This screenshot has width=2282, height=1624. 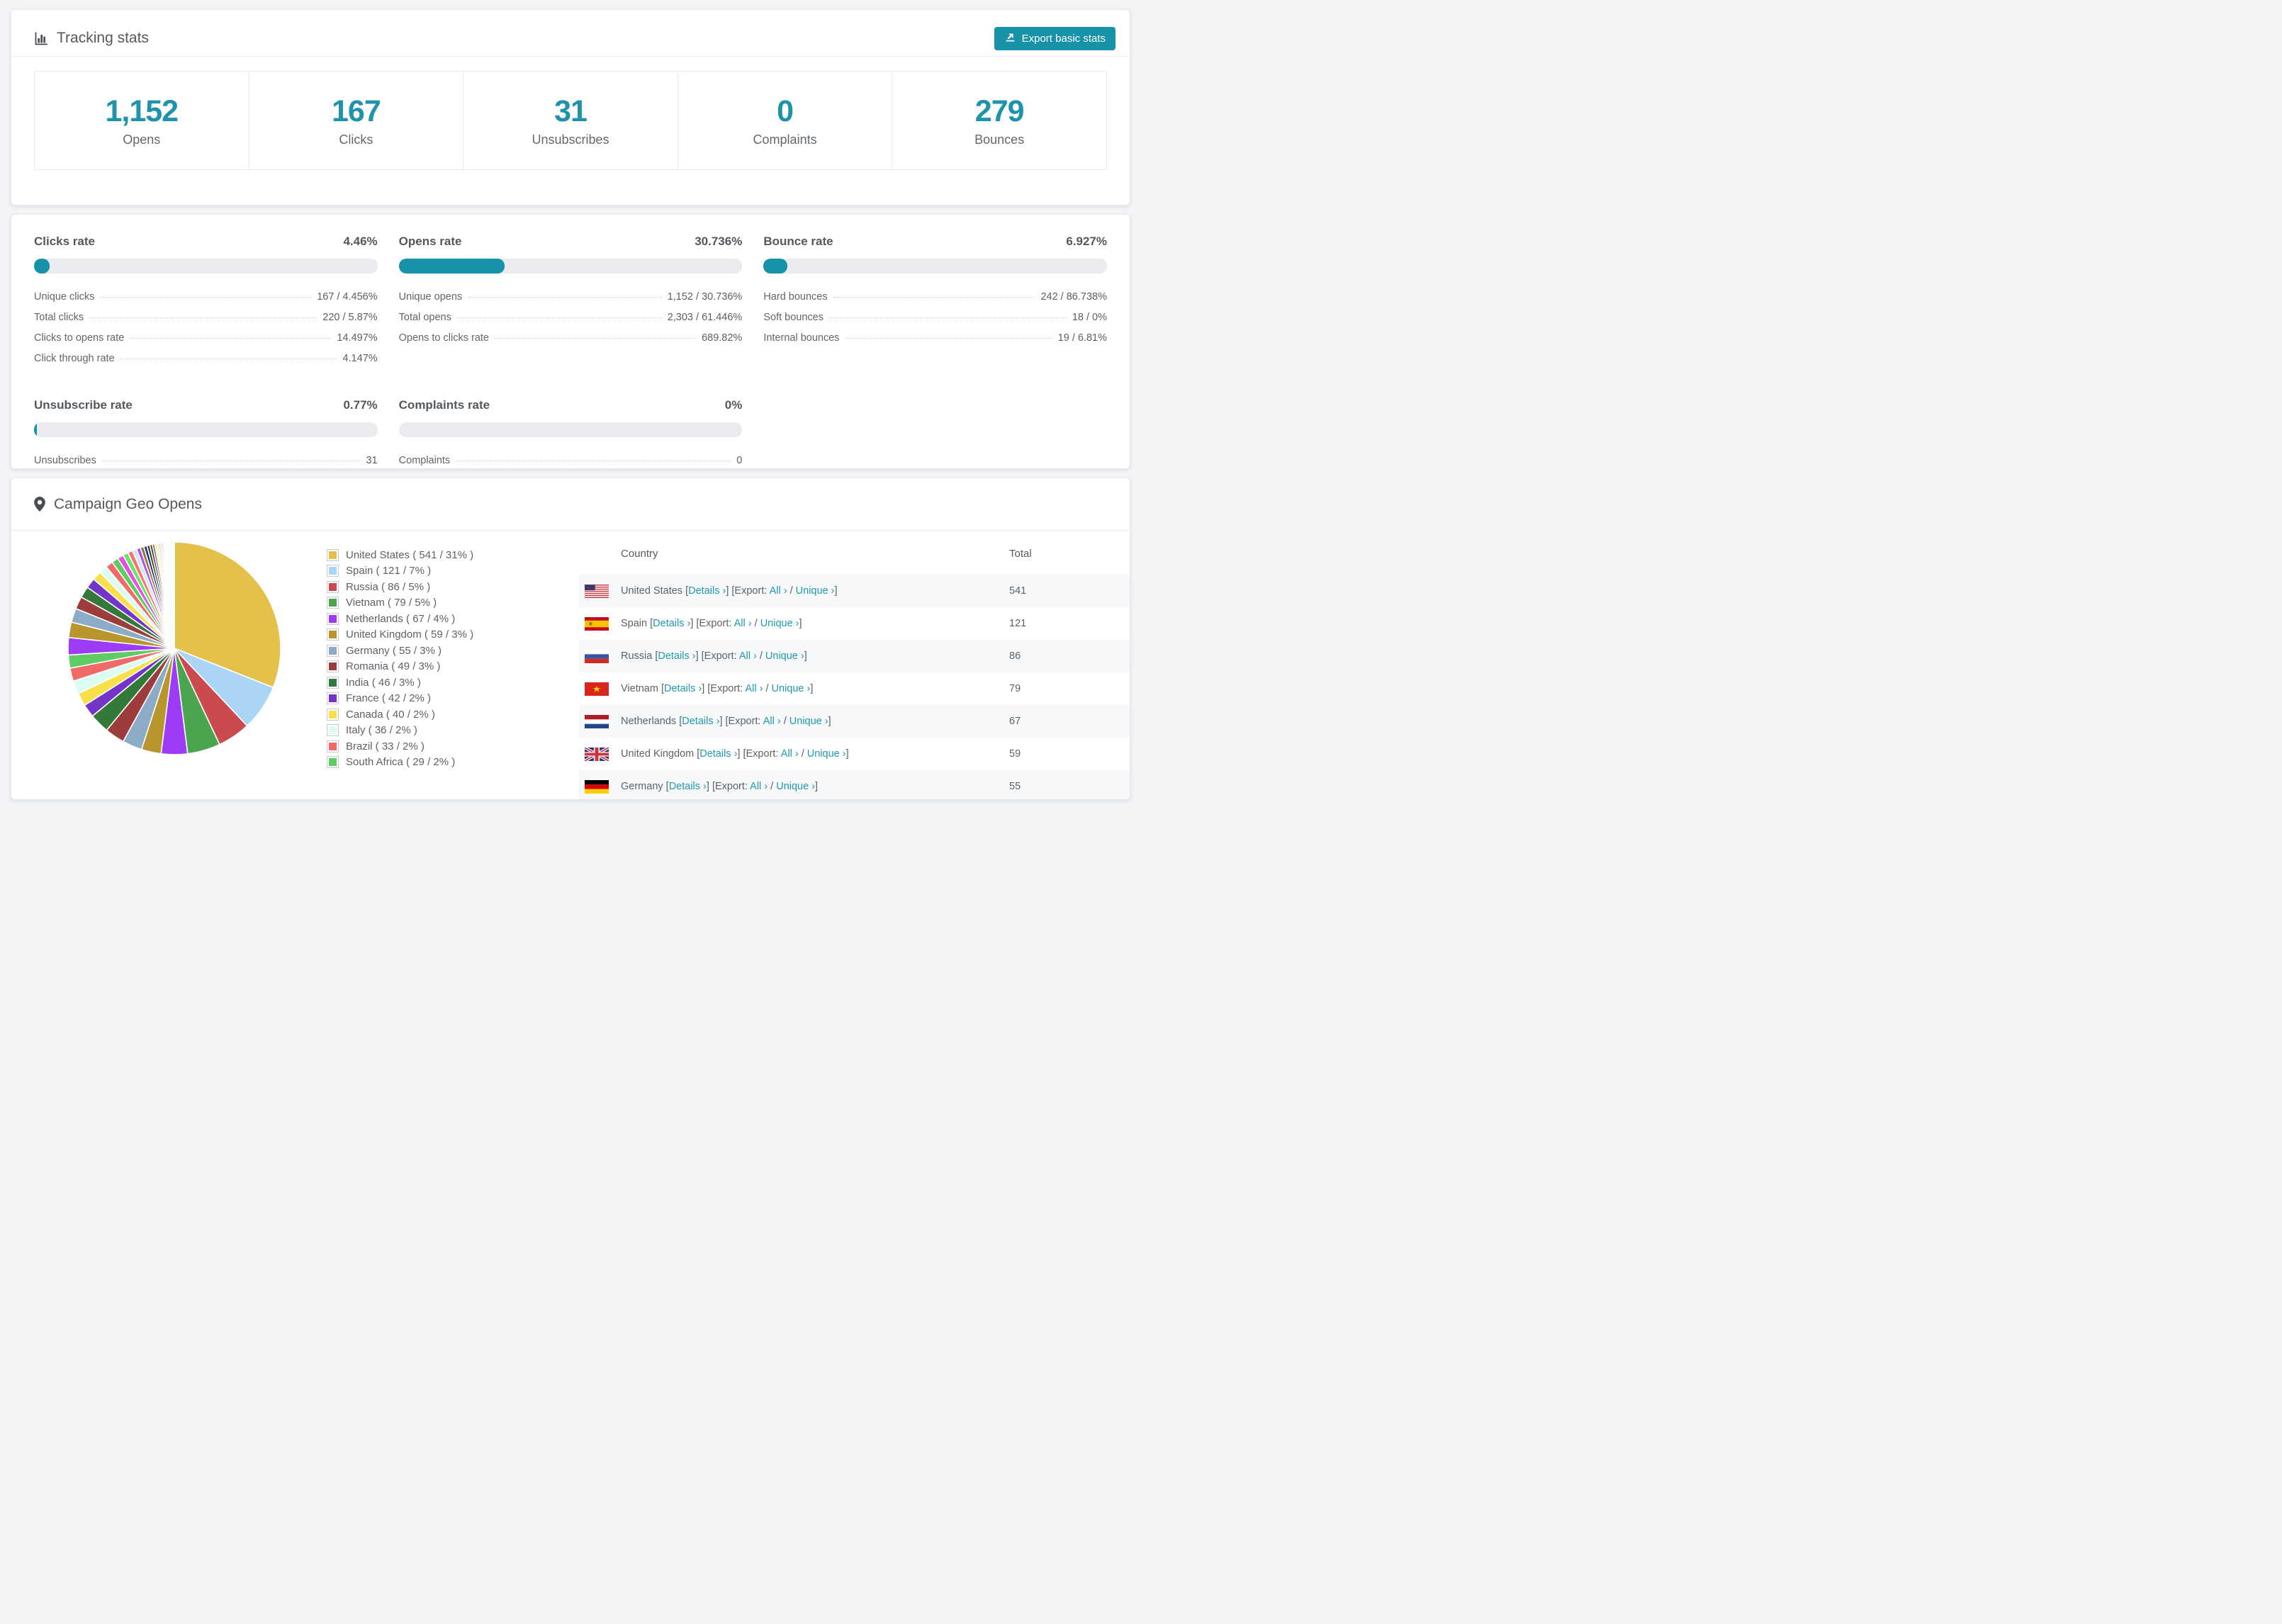 What do you see at coordinates (141, 120) in the screenshot?
I see `stat-opens: 1,152 Opens` at bounding box center [141, 120].